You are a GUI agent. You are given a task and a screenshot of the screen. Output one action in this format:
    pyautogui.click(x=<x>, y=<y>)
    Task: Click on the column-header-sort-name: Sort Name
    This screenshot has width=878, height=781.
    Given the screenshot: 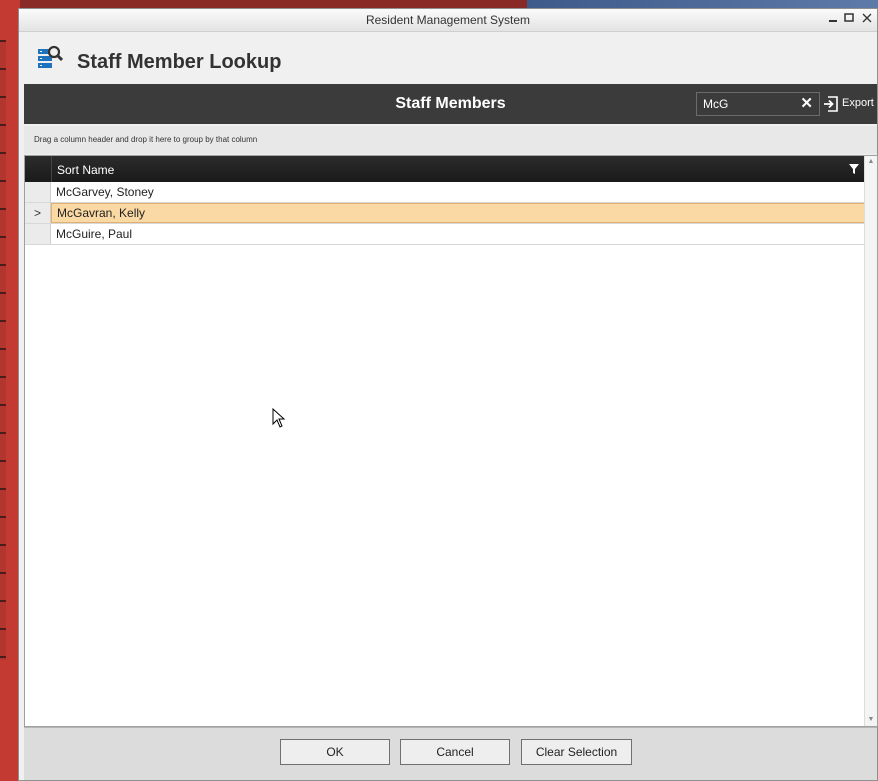 What is the action you would take?
    pyautogui.click(x=85, y=170)
    